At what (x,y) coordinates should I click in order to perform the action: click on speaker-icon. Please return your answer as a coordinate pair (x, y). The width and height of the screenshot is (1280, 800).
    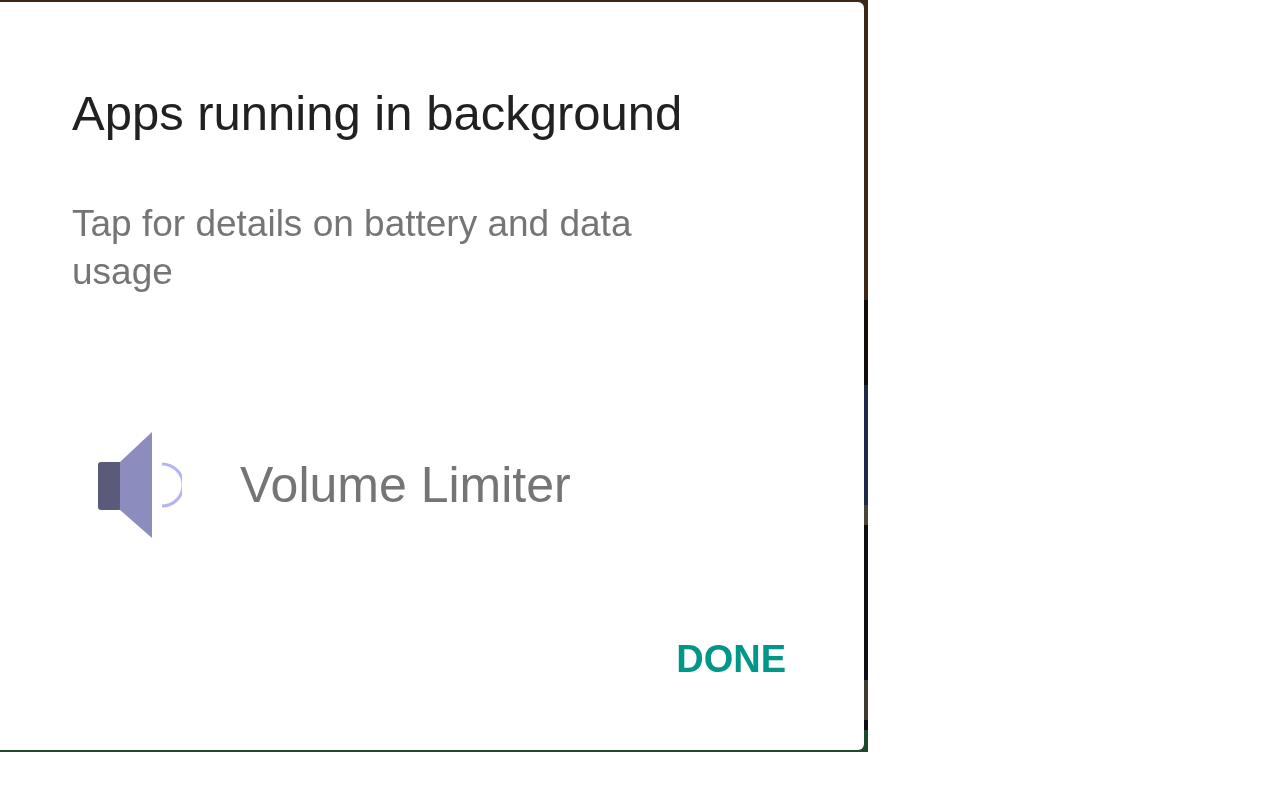
    Looking at the image, I should click on (140, 485).